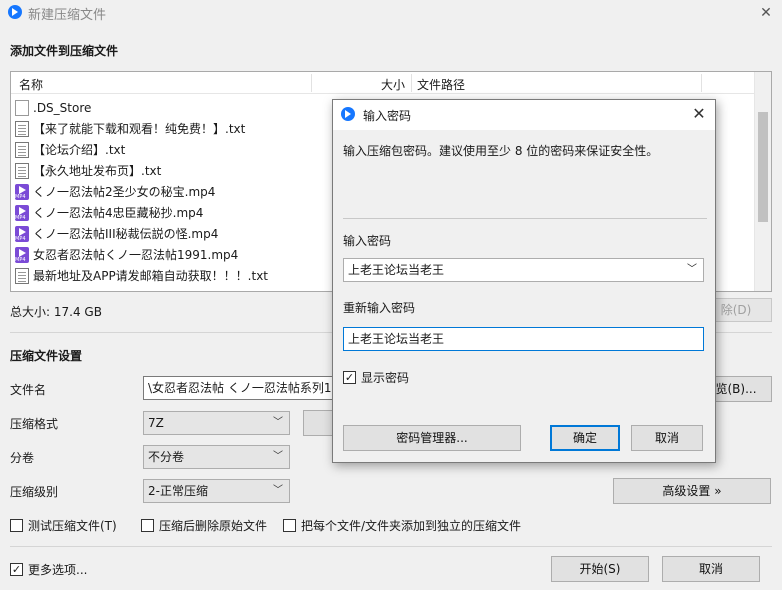  Describe the element at coordinates (692, 491) in the screenshot. I see `advanced-settings-button: 高级设置 »` at that location.